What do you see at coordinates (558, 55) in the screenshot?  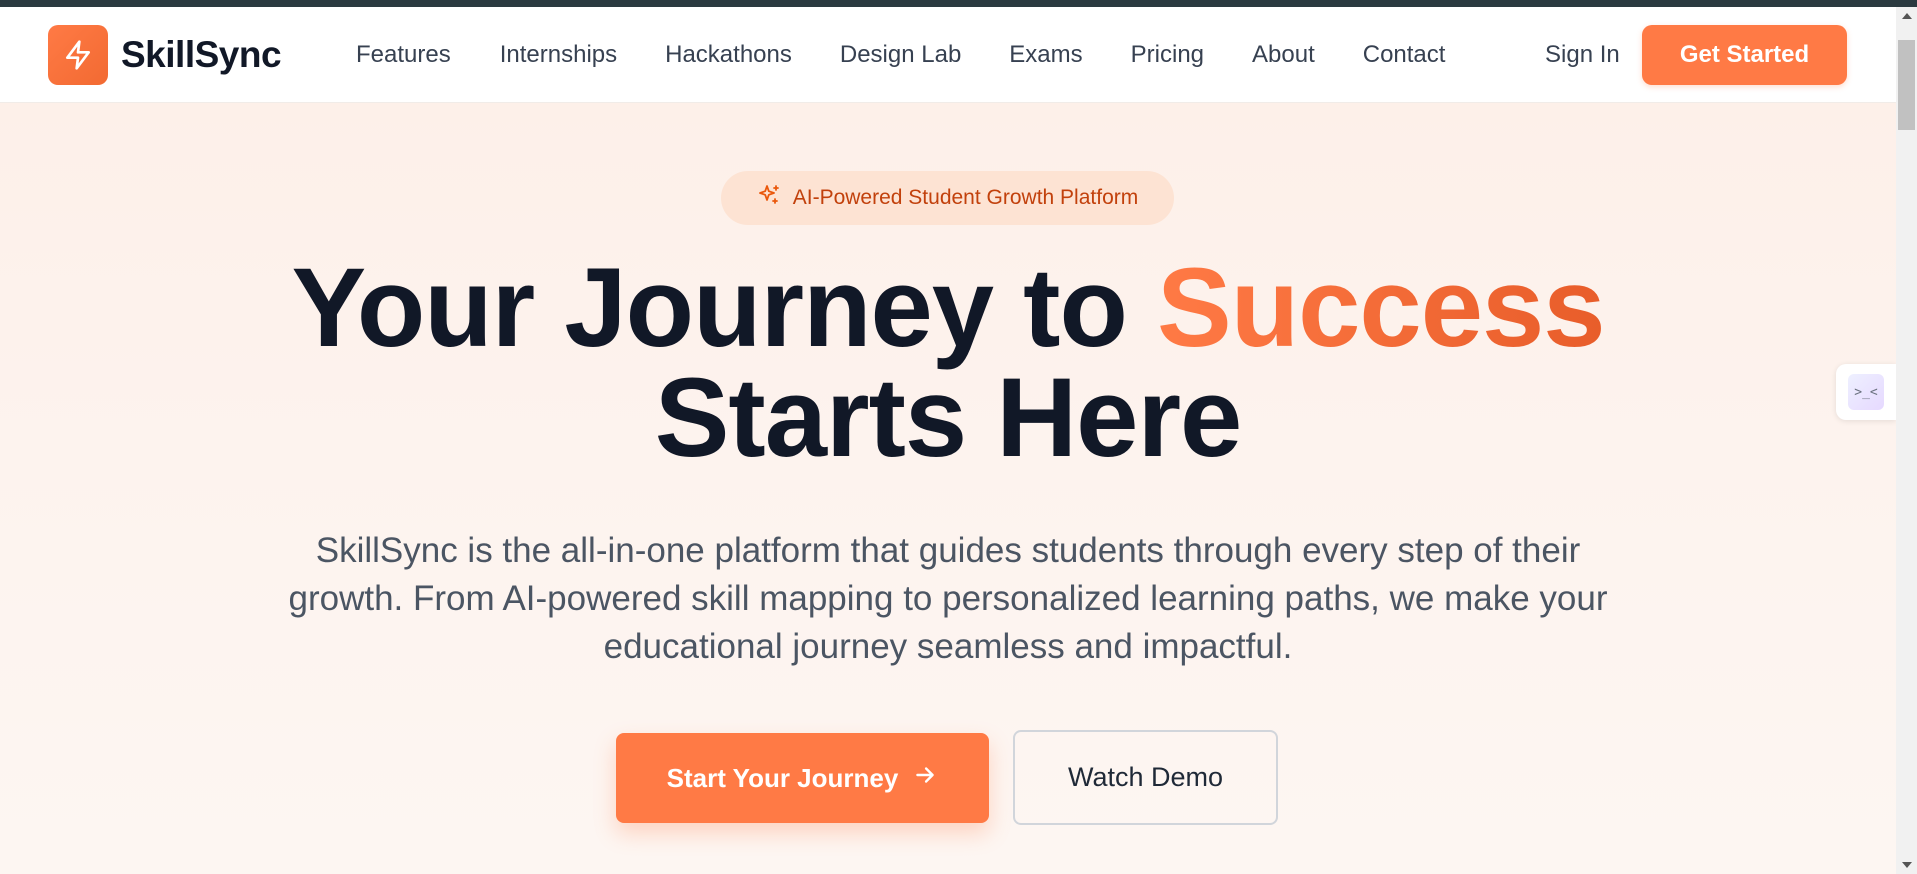 I see `nav-link-internships: Internships` at bounding box center [558, 55].